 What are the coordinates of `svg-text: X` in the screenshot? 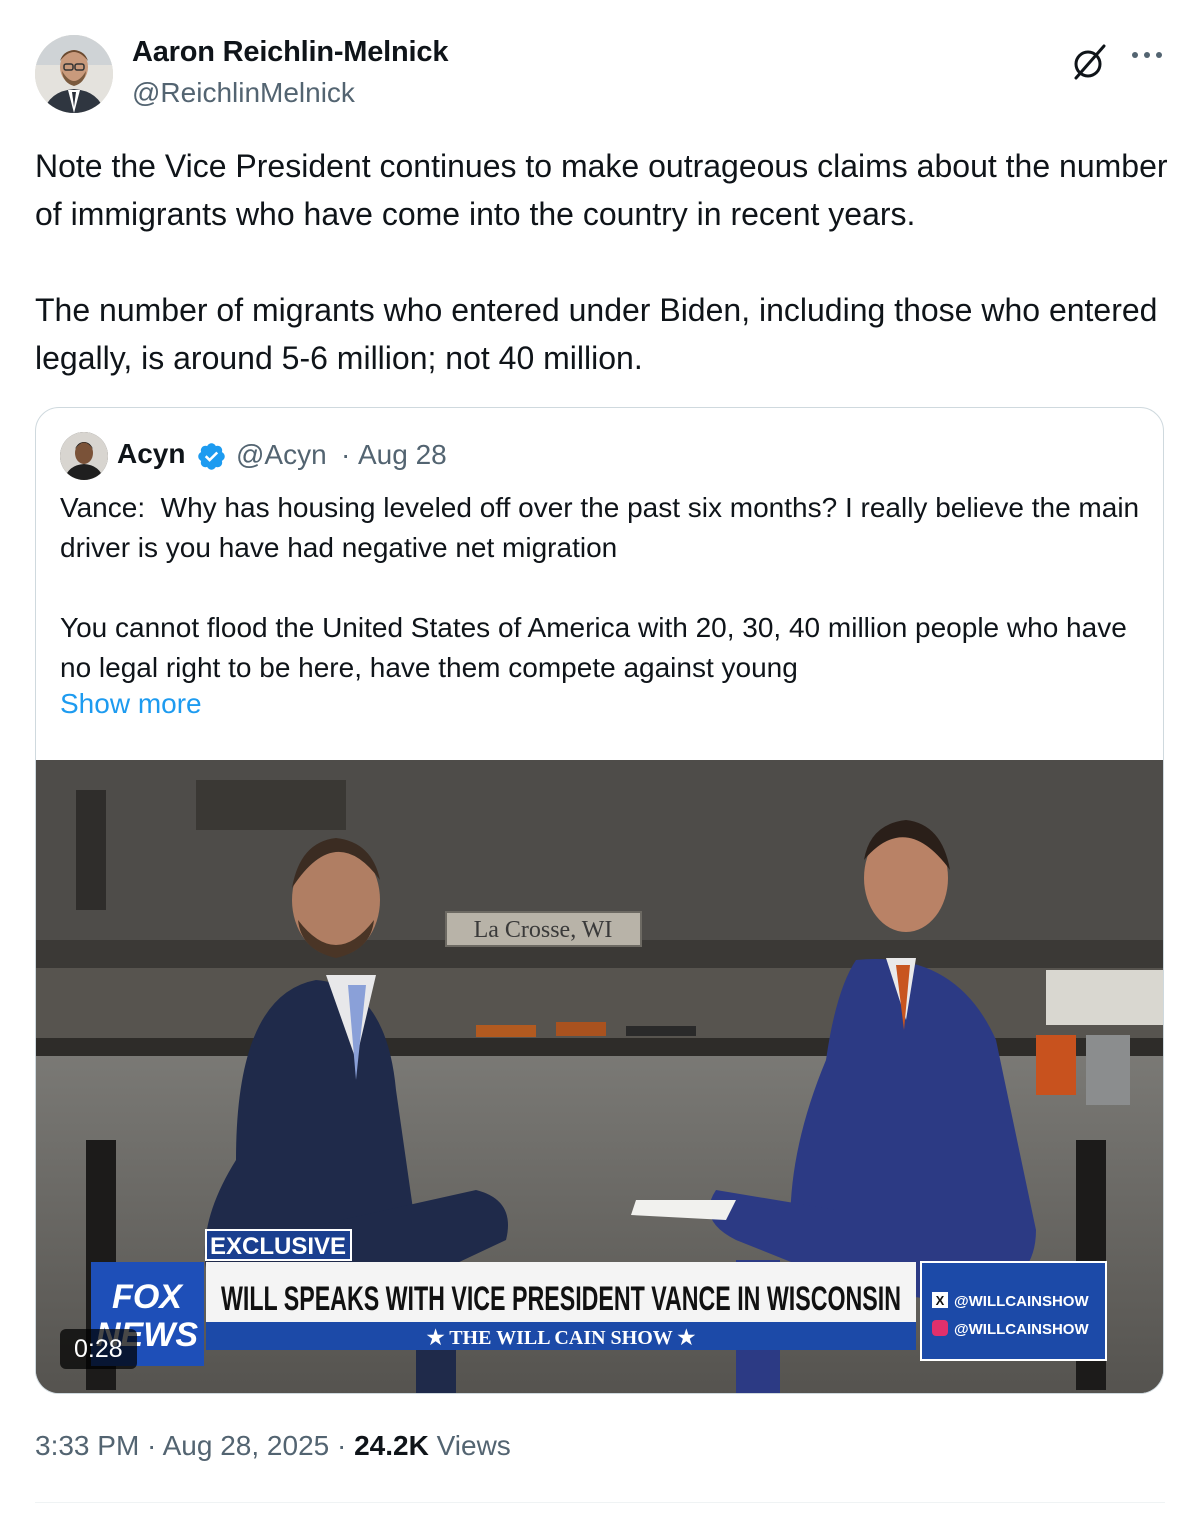 It's located at (940, 1300).